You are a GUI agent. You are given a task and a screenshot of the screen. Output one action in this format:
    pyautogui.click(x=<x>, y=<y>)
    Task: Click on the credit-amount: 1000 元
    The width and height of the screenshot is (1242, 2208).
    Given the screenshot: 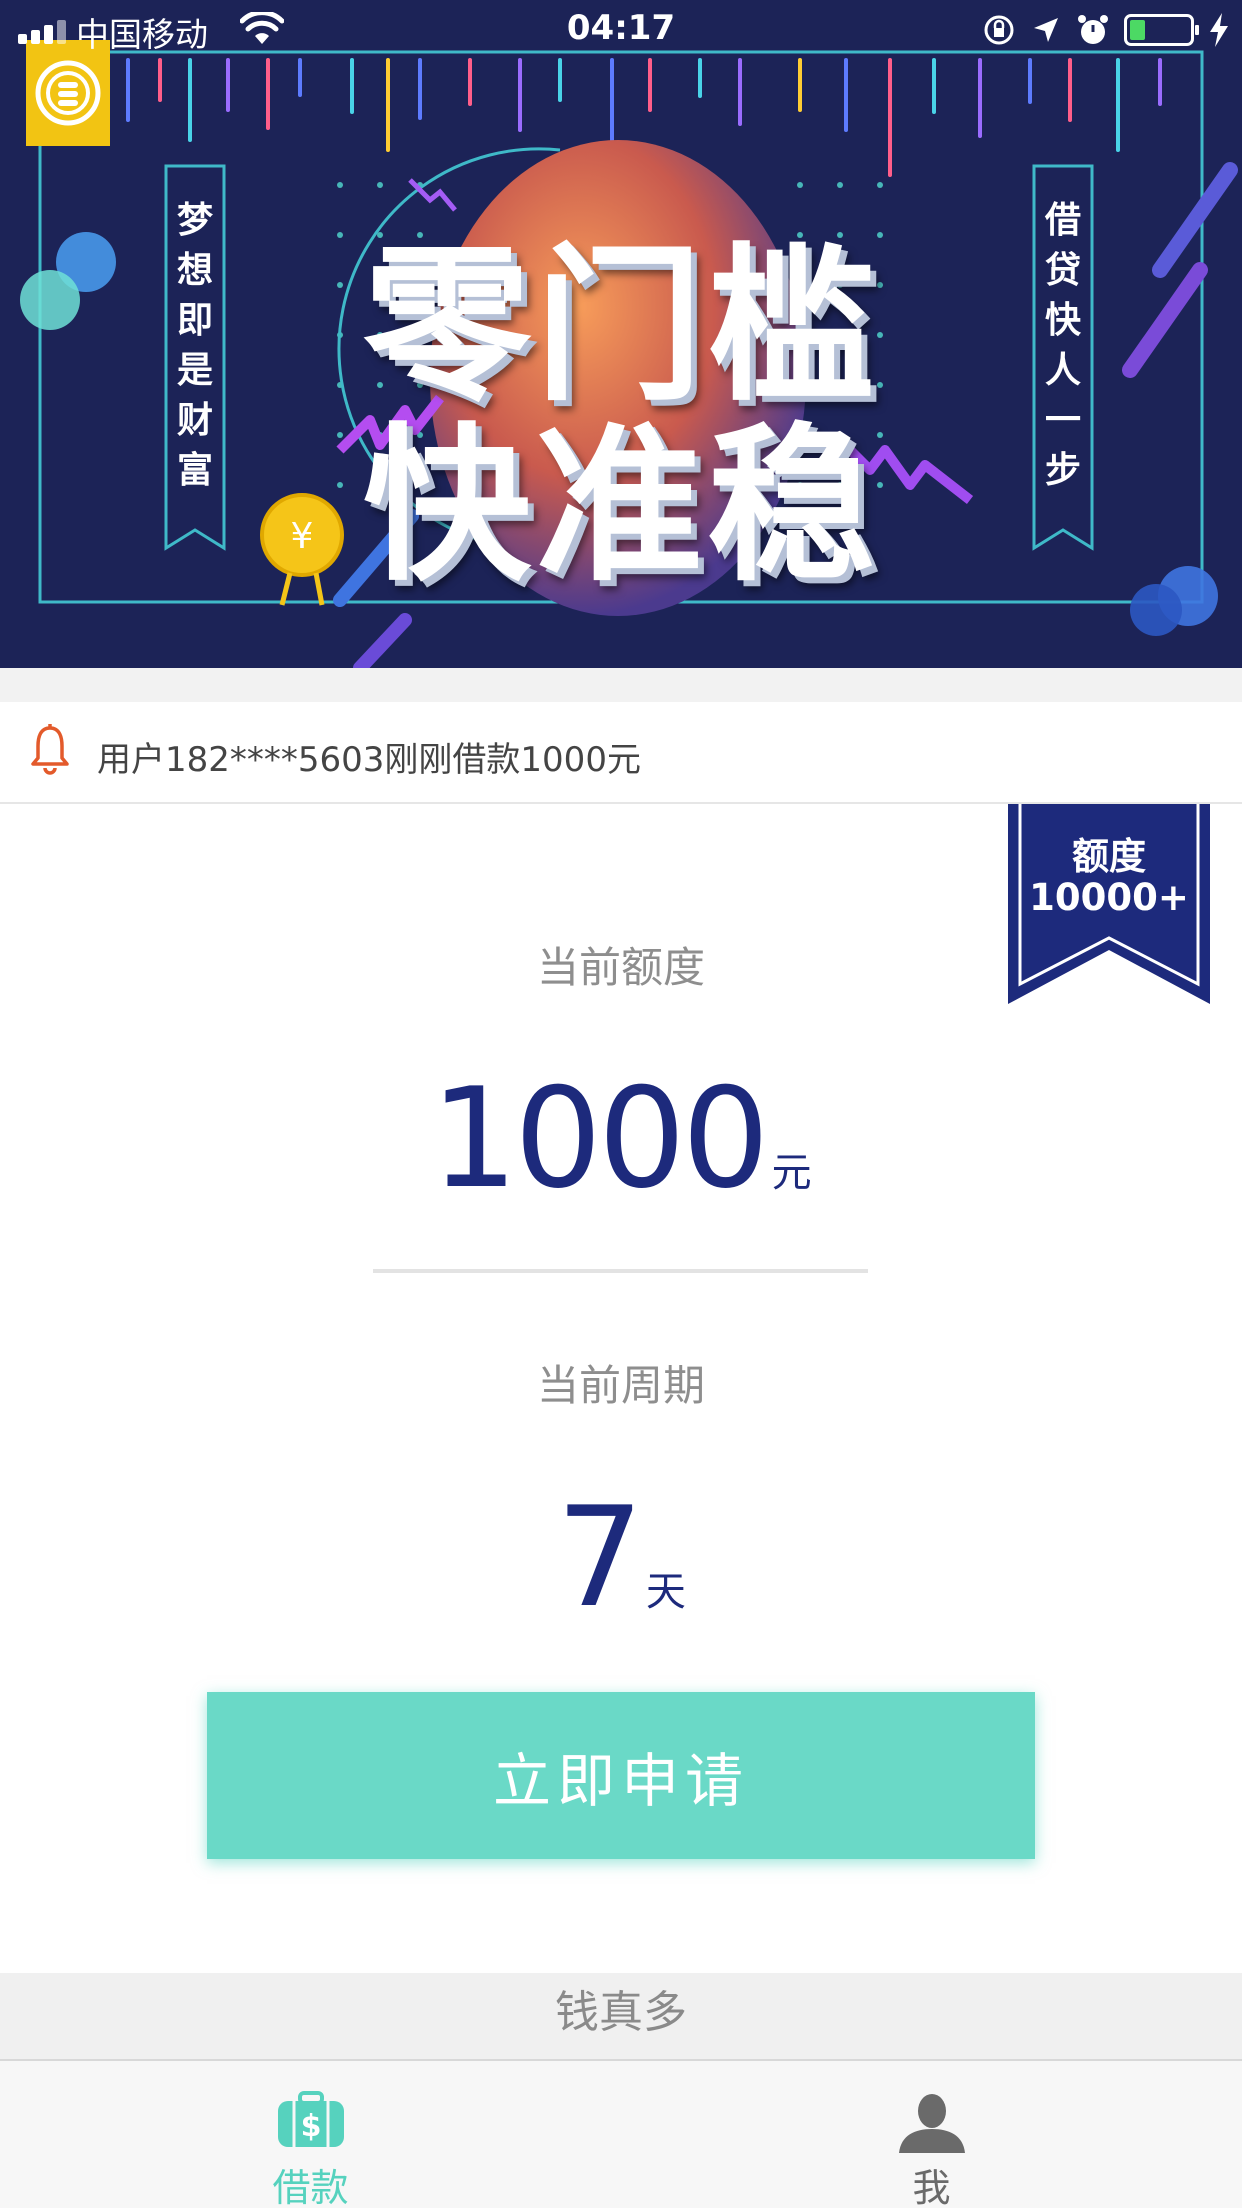 What is the action you would take?
    pyautogui.click(x=621, y=1138)
    